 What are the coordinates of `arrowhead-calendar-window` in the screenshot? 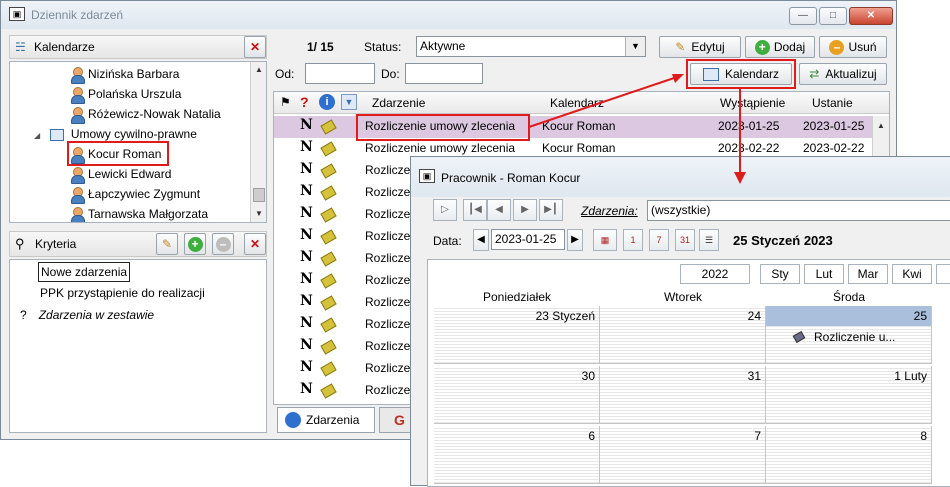 It's located at (740, 178).